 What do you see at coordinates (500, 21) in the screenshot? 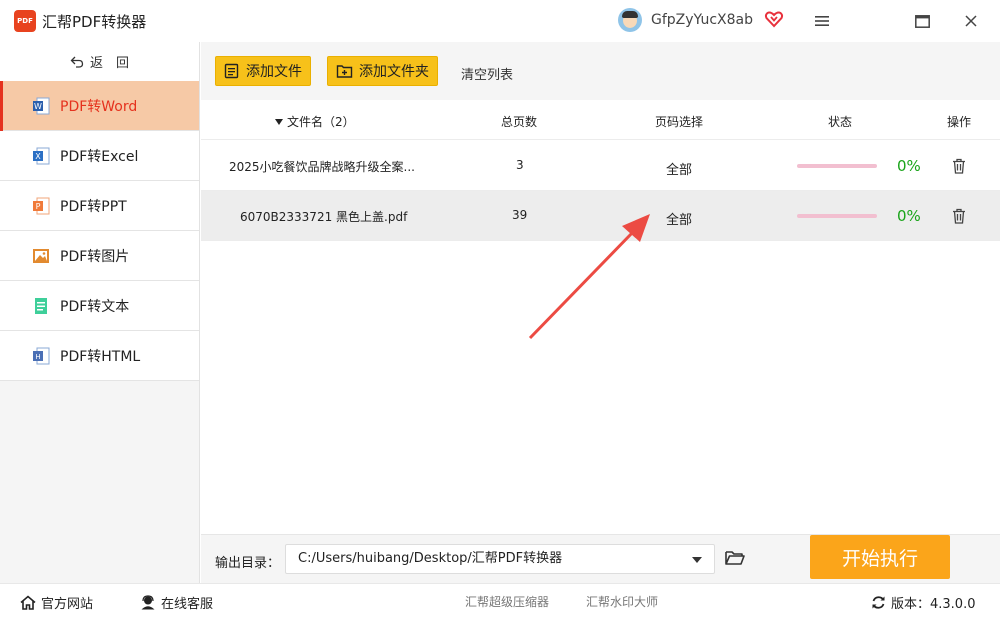
I see `title-bar: PDF 汇帮PDF转换器 GfpZyYucX8ab` at bounding box center [500, 21].